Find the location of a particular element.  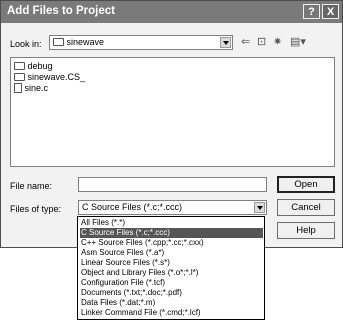

dropdown-option: Data Files (*.dat;*.m) is located at coordinates (171, 303).